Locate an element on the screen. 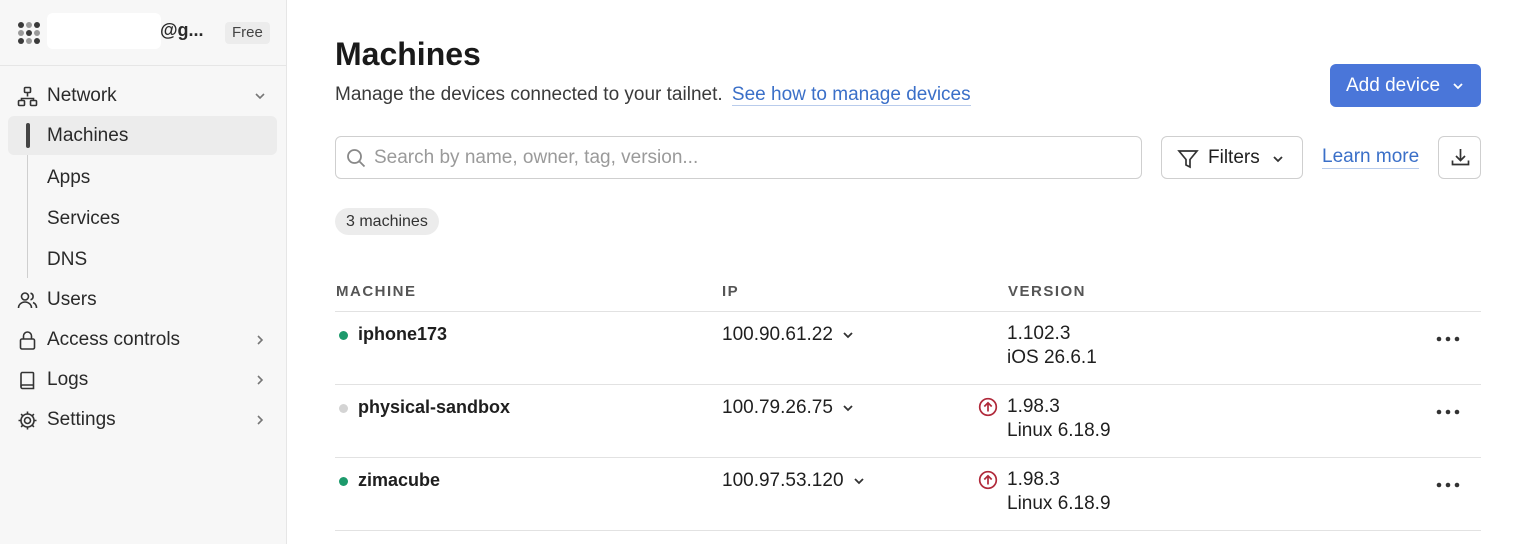  machine-ip: 100.79.26.75 is located at coordinates (788, 408).